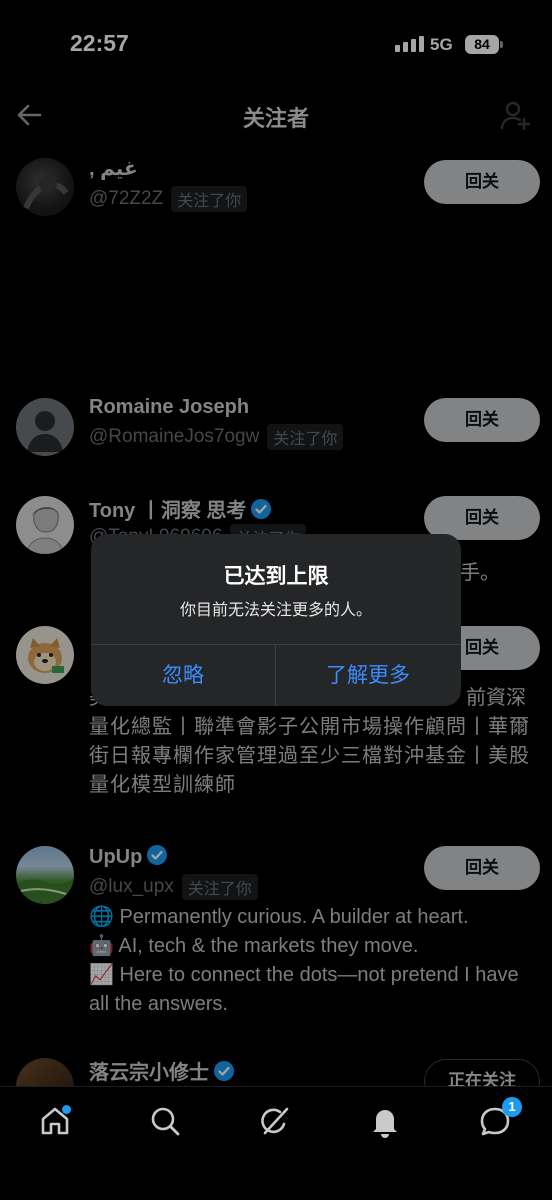 This screenshot has height=1200, width=552. I want to click on tab-bar: 1, so click(276, 1143).